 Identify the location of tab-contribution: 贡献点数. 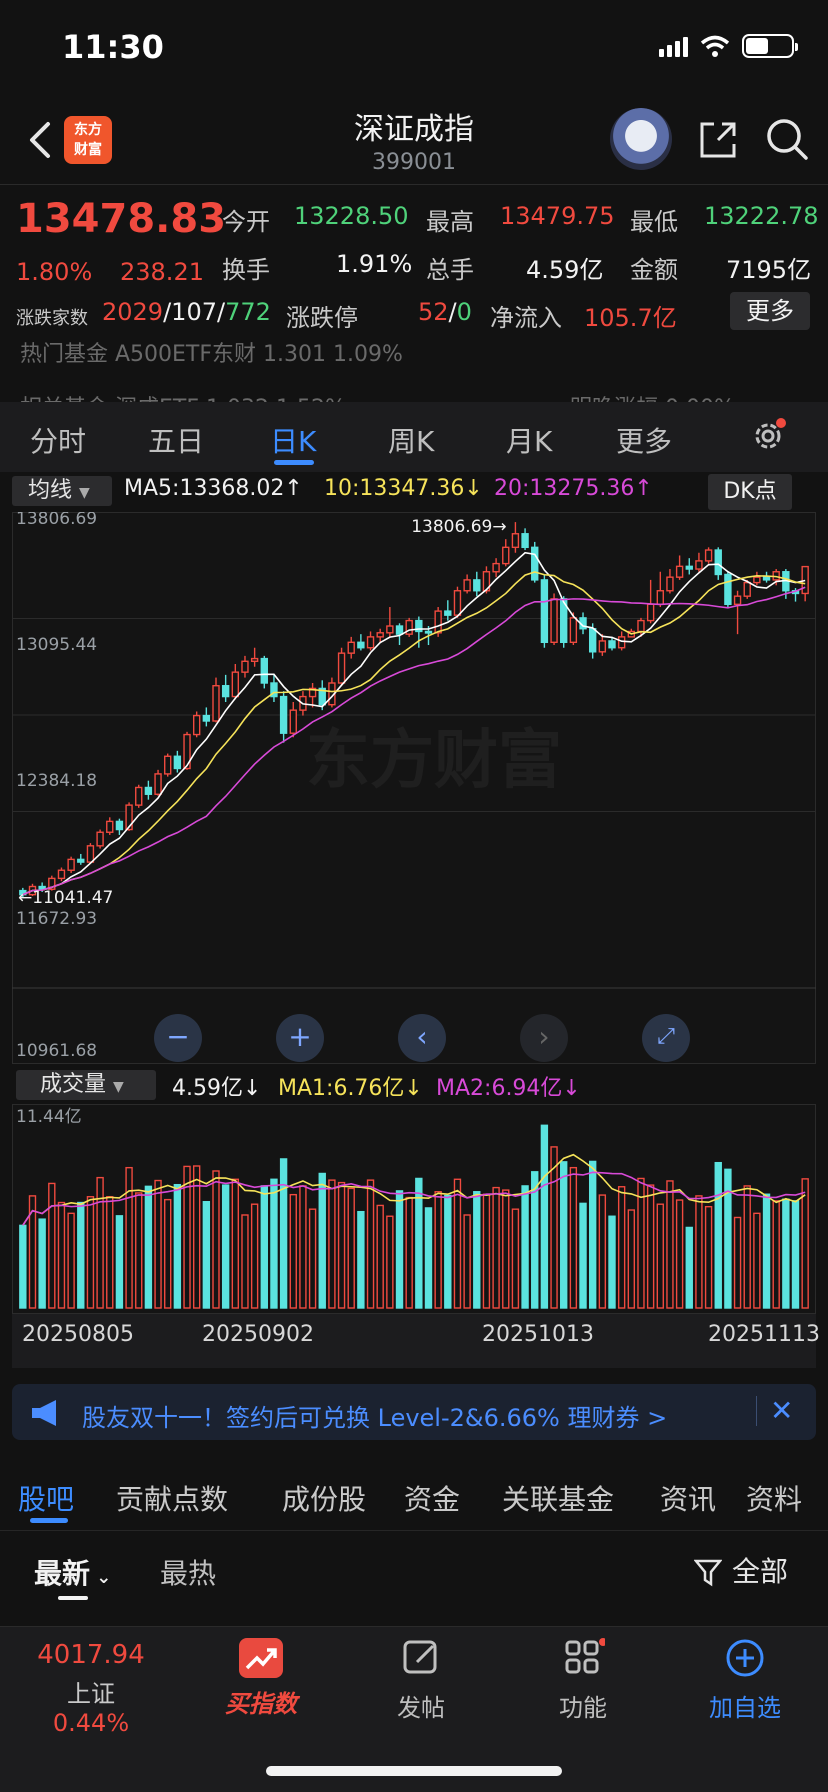
(172, 1498).